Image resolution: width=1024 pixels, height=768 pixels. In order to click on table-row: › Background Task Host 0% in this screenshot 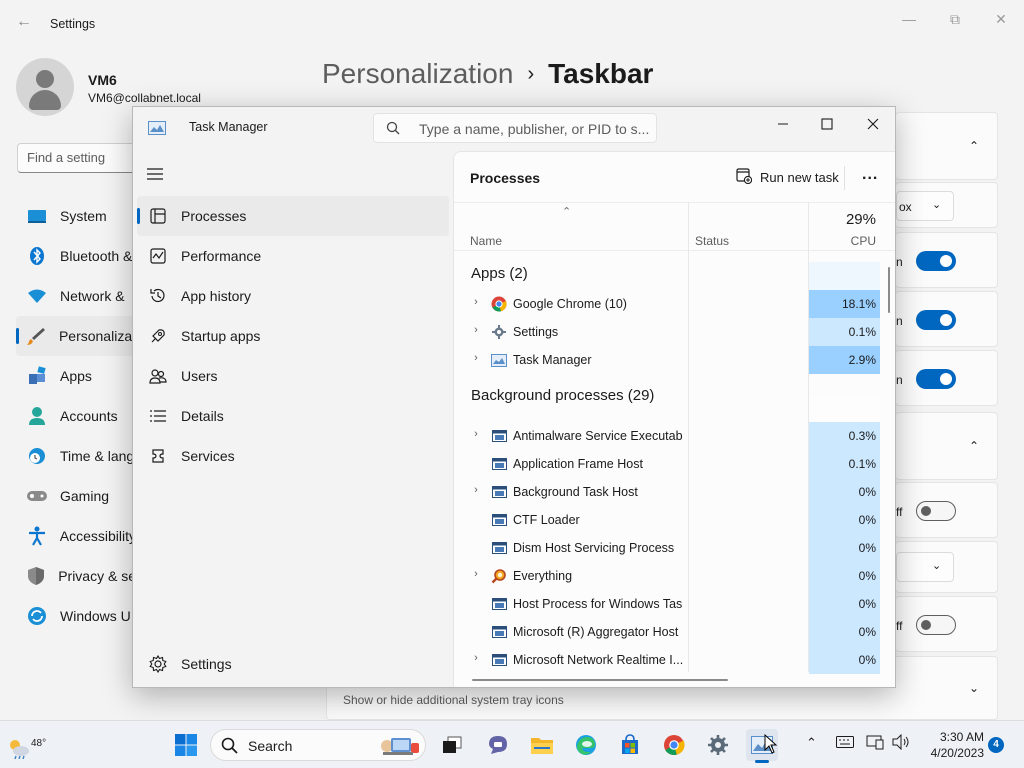, I will do `click(668, 492)`.